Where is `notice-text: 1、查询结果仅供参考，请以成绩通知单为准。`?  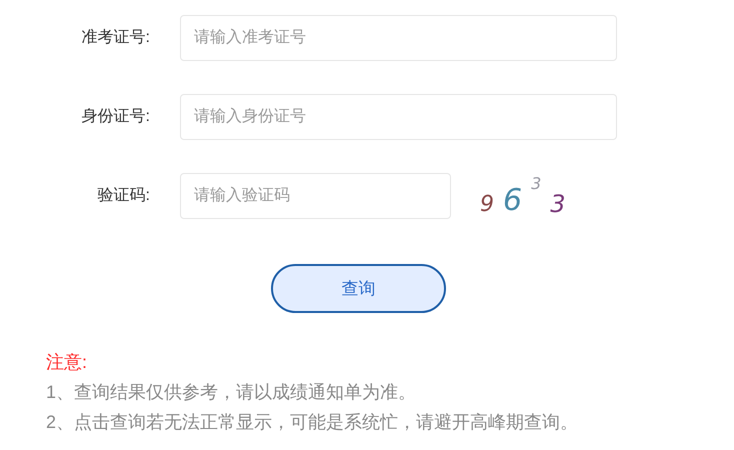 notice-text: 1、查询结果仅供参考，请以成绩通知单为准。 is located at coordinates (232, 392).